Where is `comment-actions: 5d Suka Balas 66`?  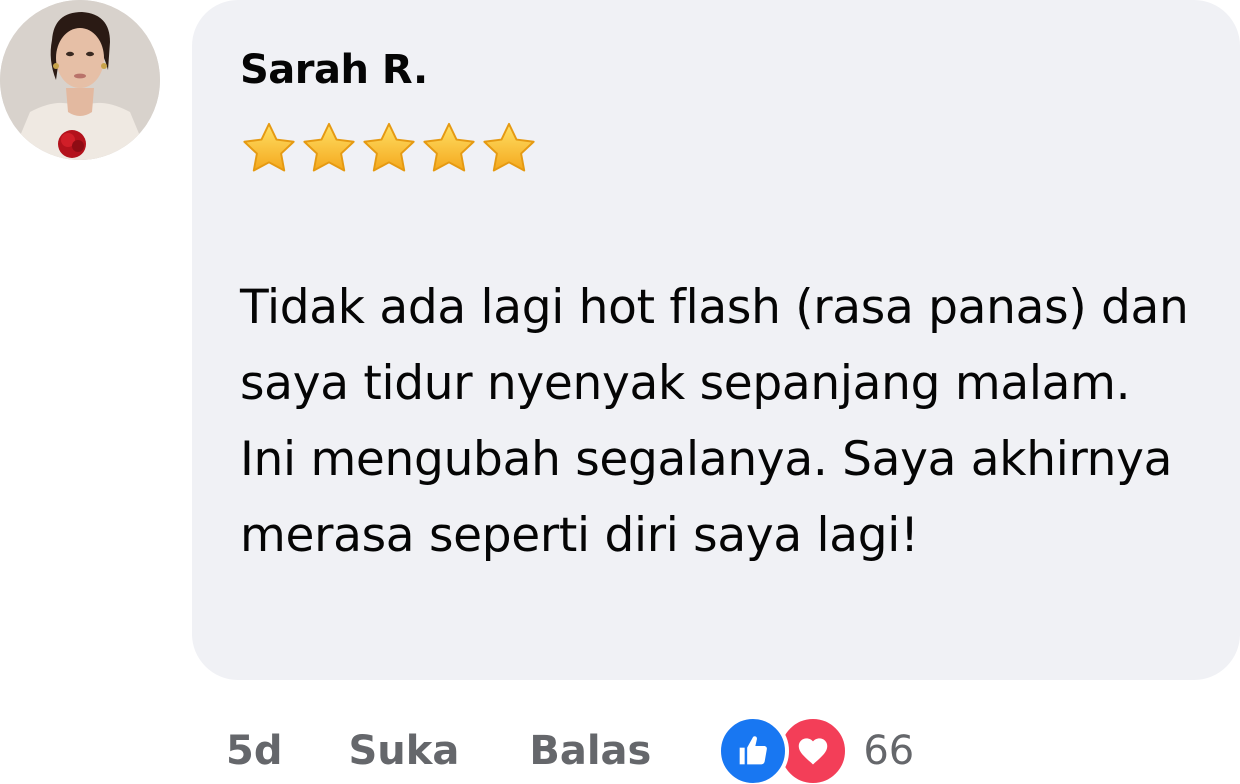 comment-actions: 5d Suka Balas 66 is located at coordinates (570, 749).